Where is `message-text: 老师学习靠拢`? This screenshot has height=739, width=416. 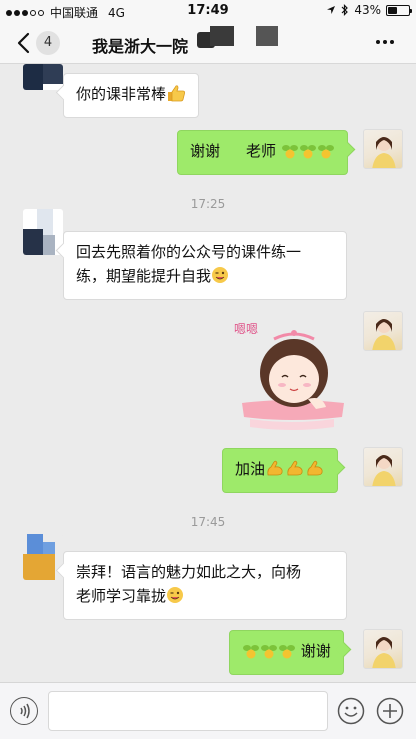 message-text: 老师学习靠拢 is located at coordinates (121, 596).